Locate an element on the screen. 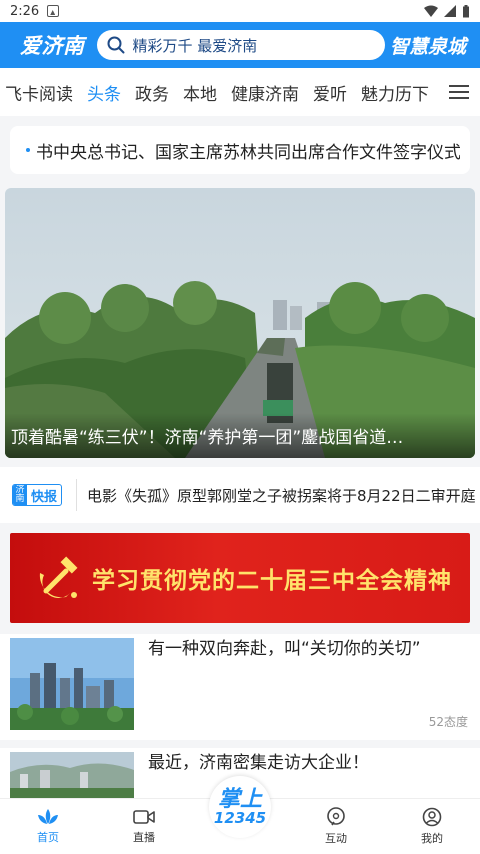 This screenshot has height=854, width=480. news-title: 有一种双向奔赴，叫“关切你的关切” is located at coordinates (284, 649).